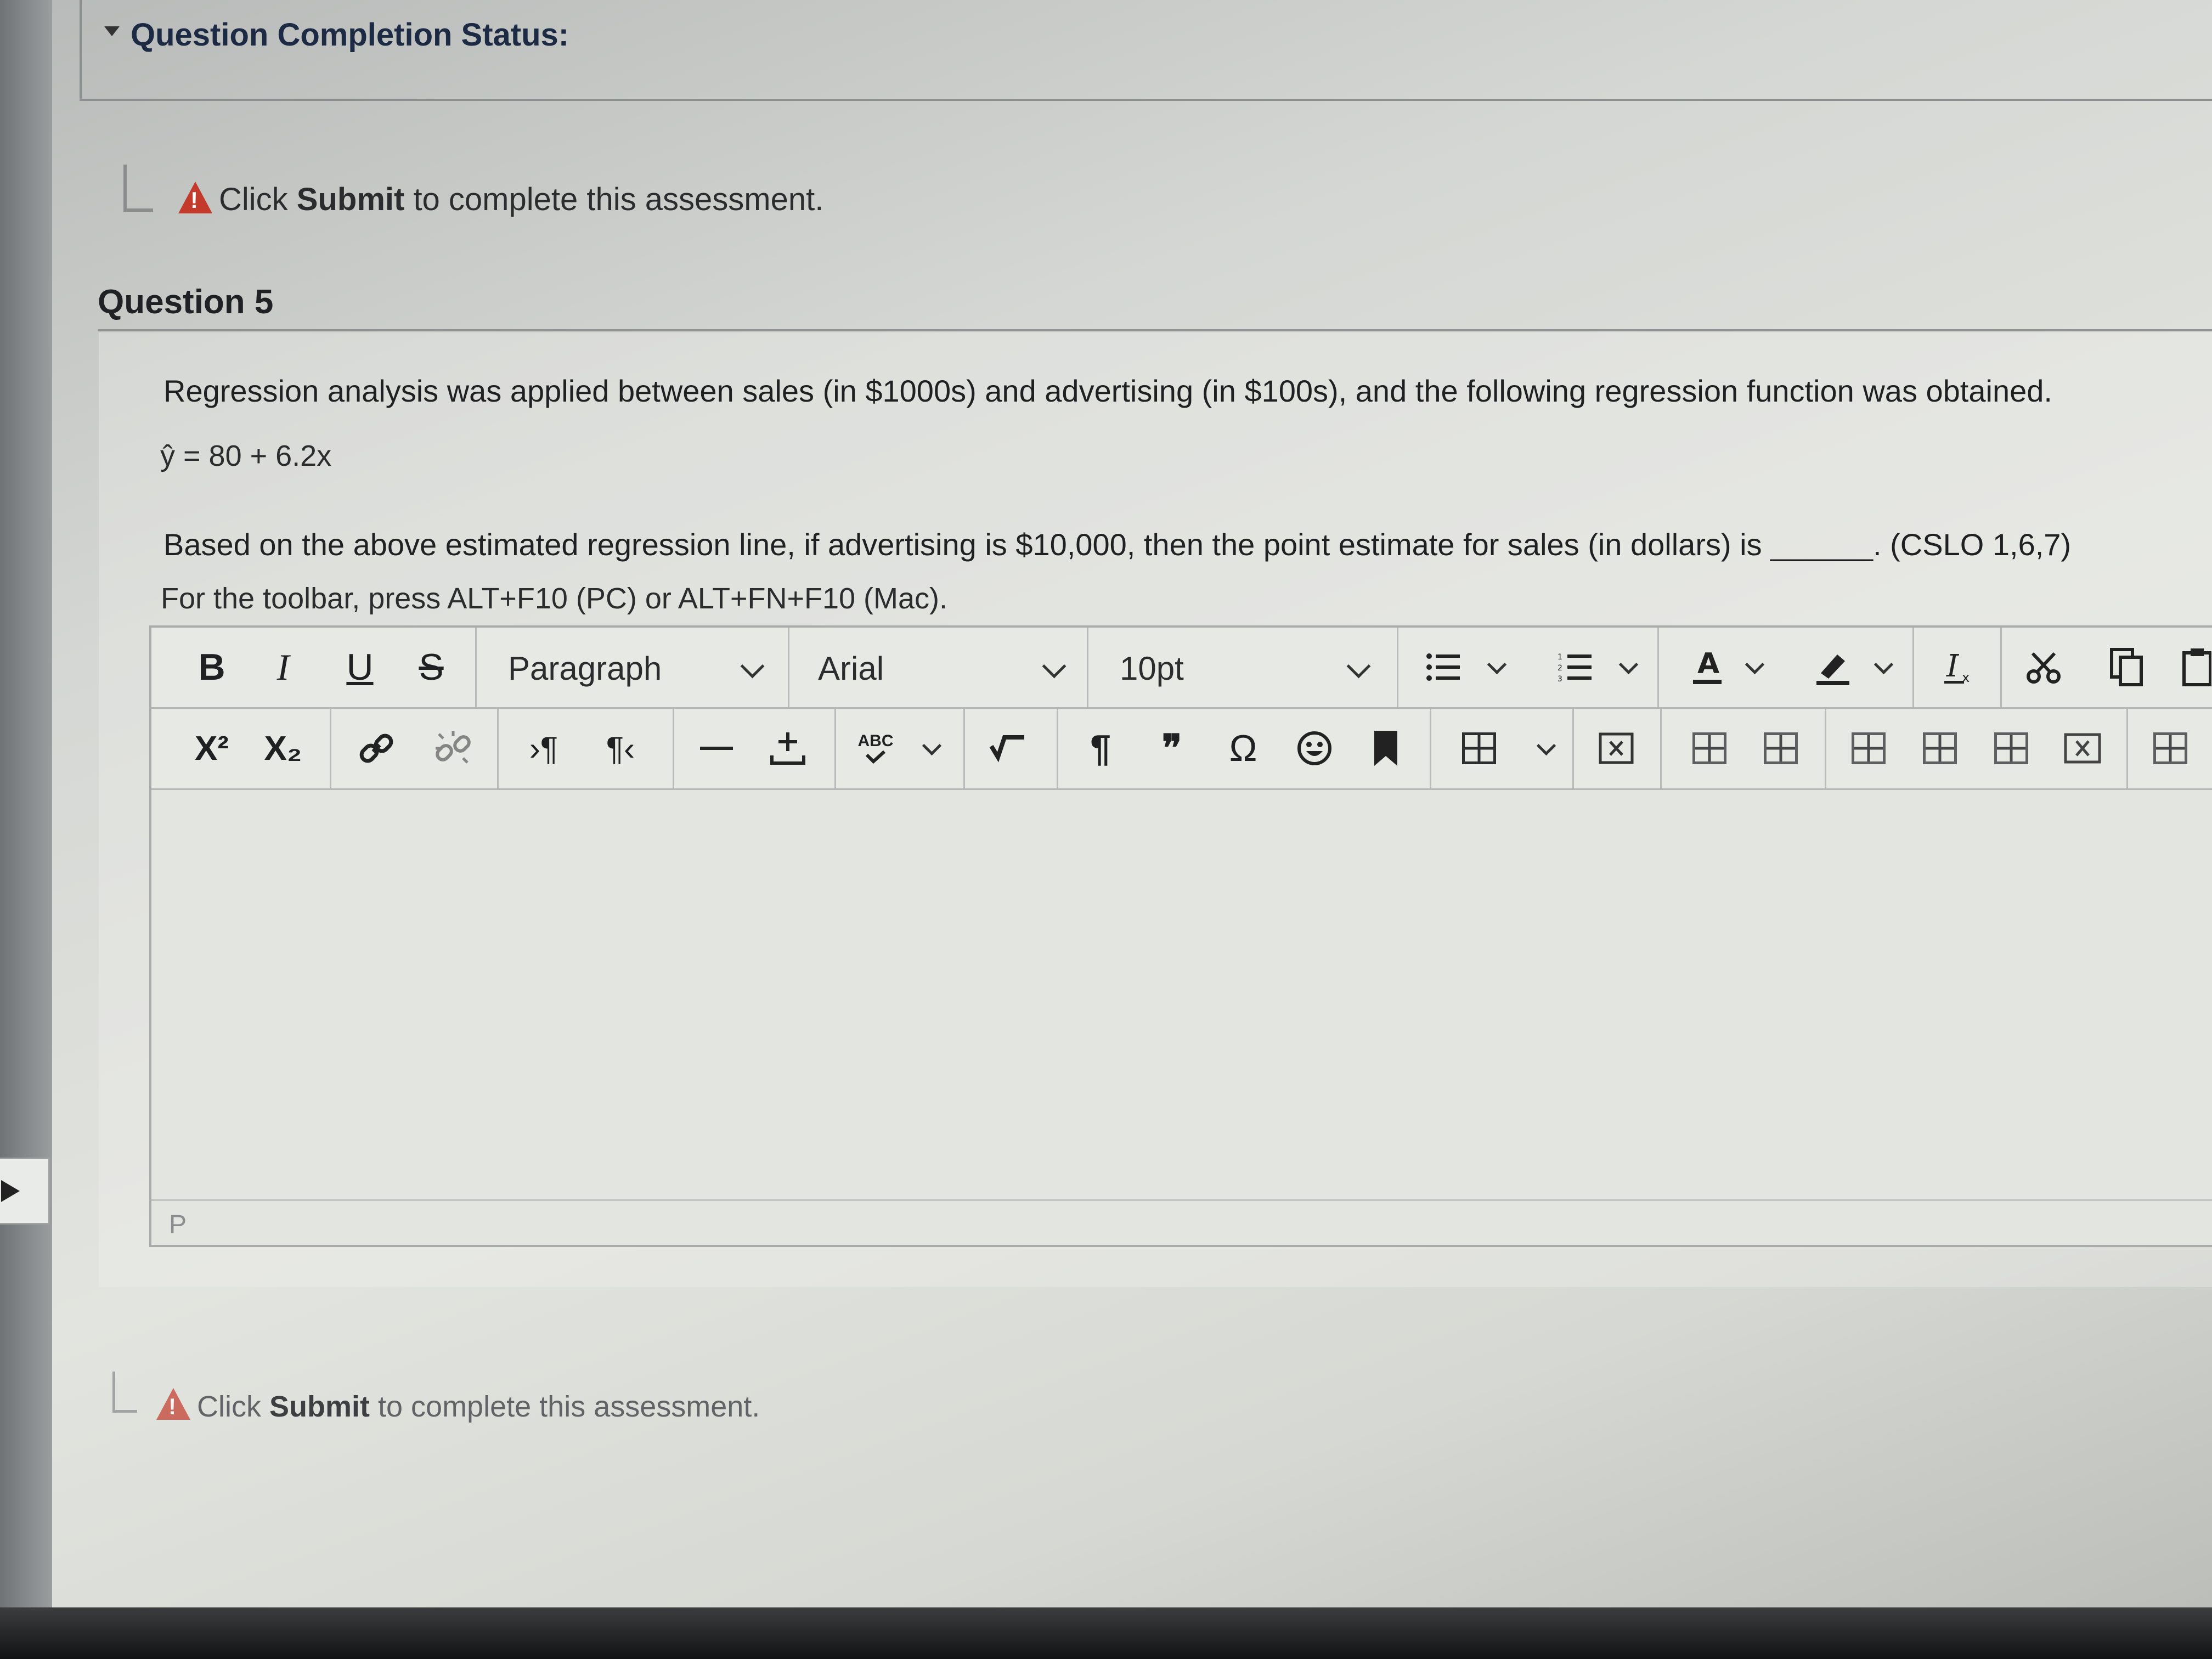  What do you see at coordinates (1560, 668) in the screenshot?
I see `svg-text: 2` at bounding box center [1560, 668].